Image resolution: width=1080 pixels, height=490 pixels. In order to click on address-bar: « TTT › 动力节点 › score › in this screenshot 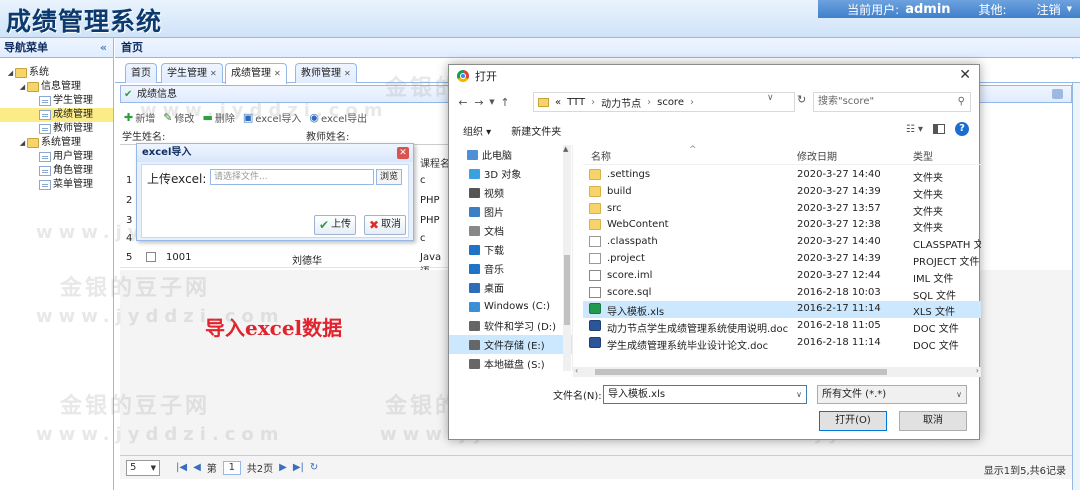, I will do `click(664, 102)`.